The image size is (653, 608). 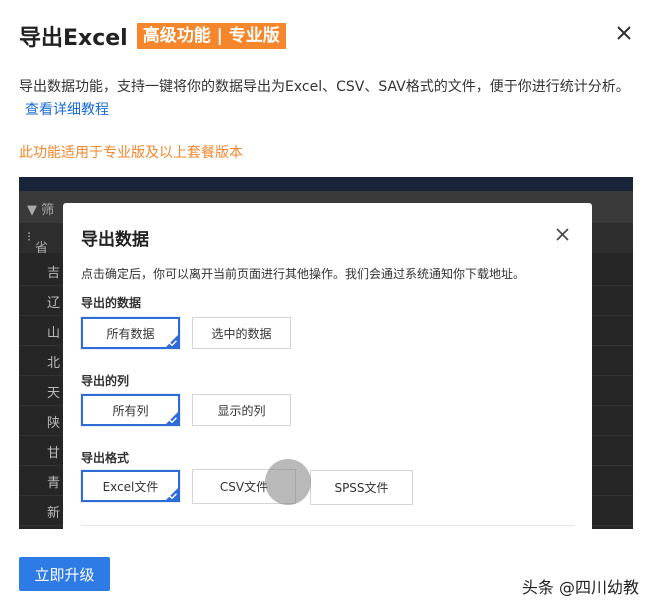 I want to click on watermark: 头条 @四川幼教, so click(x=580, y=587).